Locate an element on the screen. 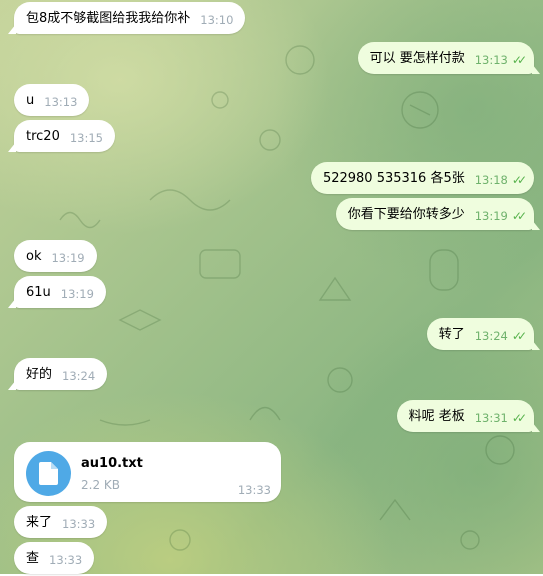 The image size is (543, 576). message-text: 522980 535316 各5张 is located at coordinates (393, 178).